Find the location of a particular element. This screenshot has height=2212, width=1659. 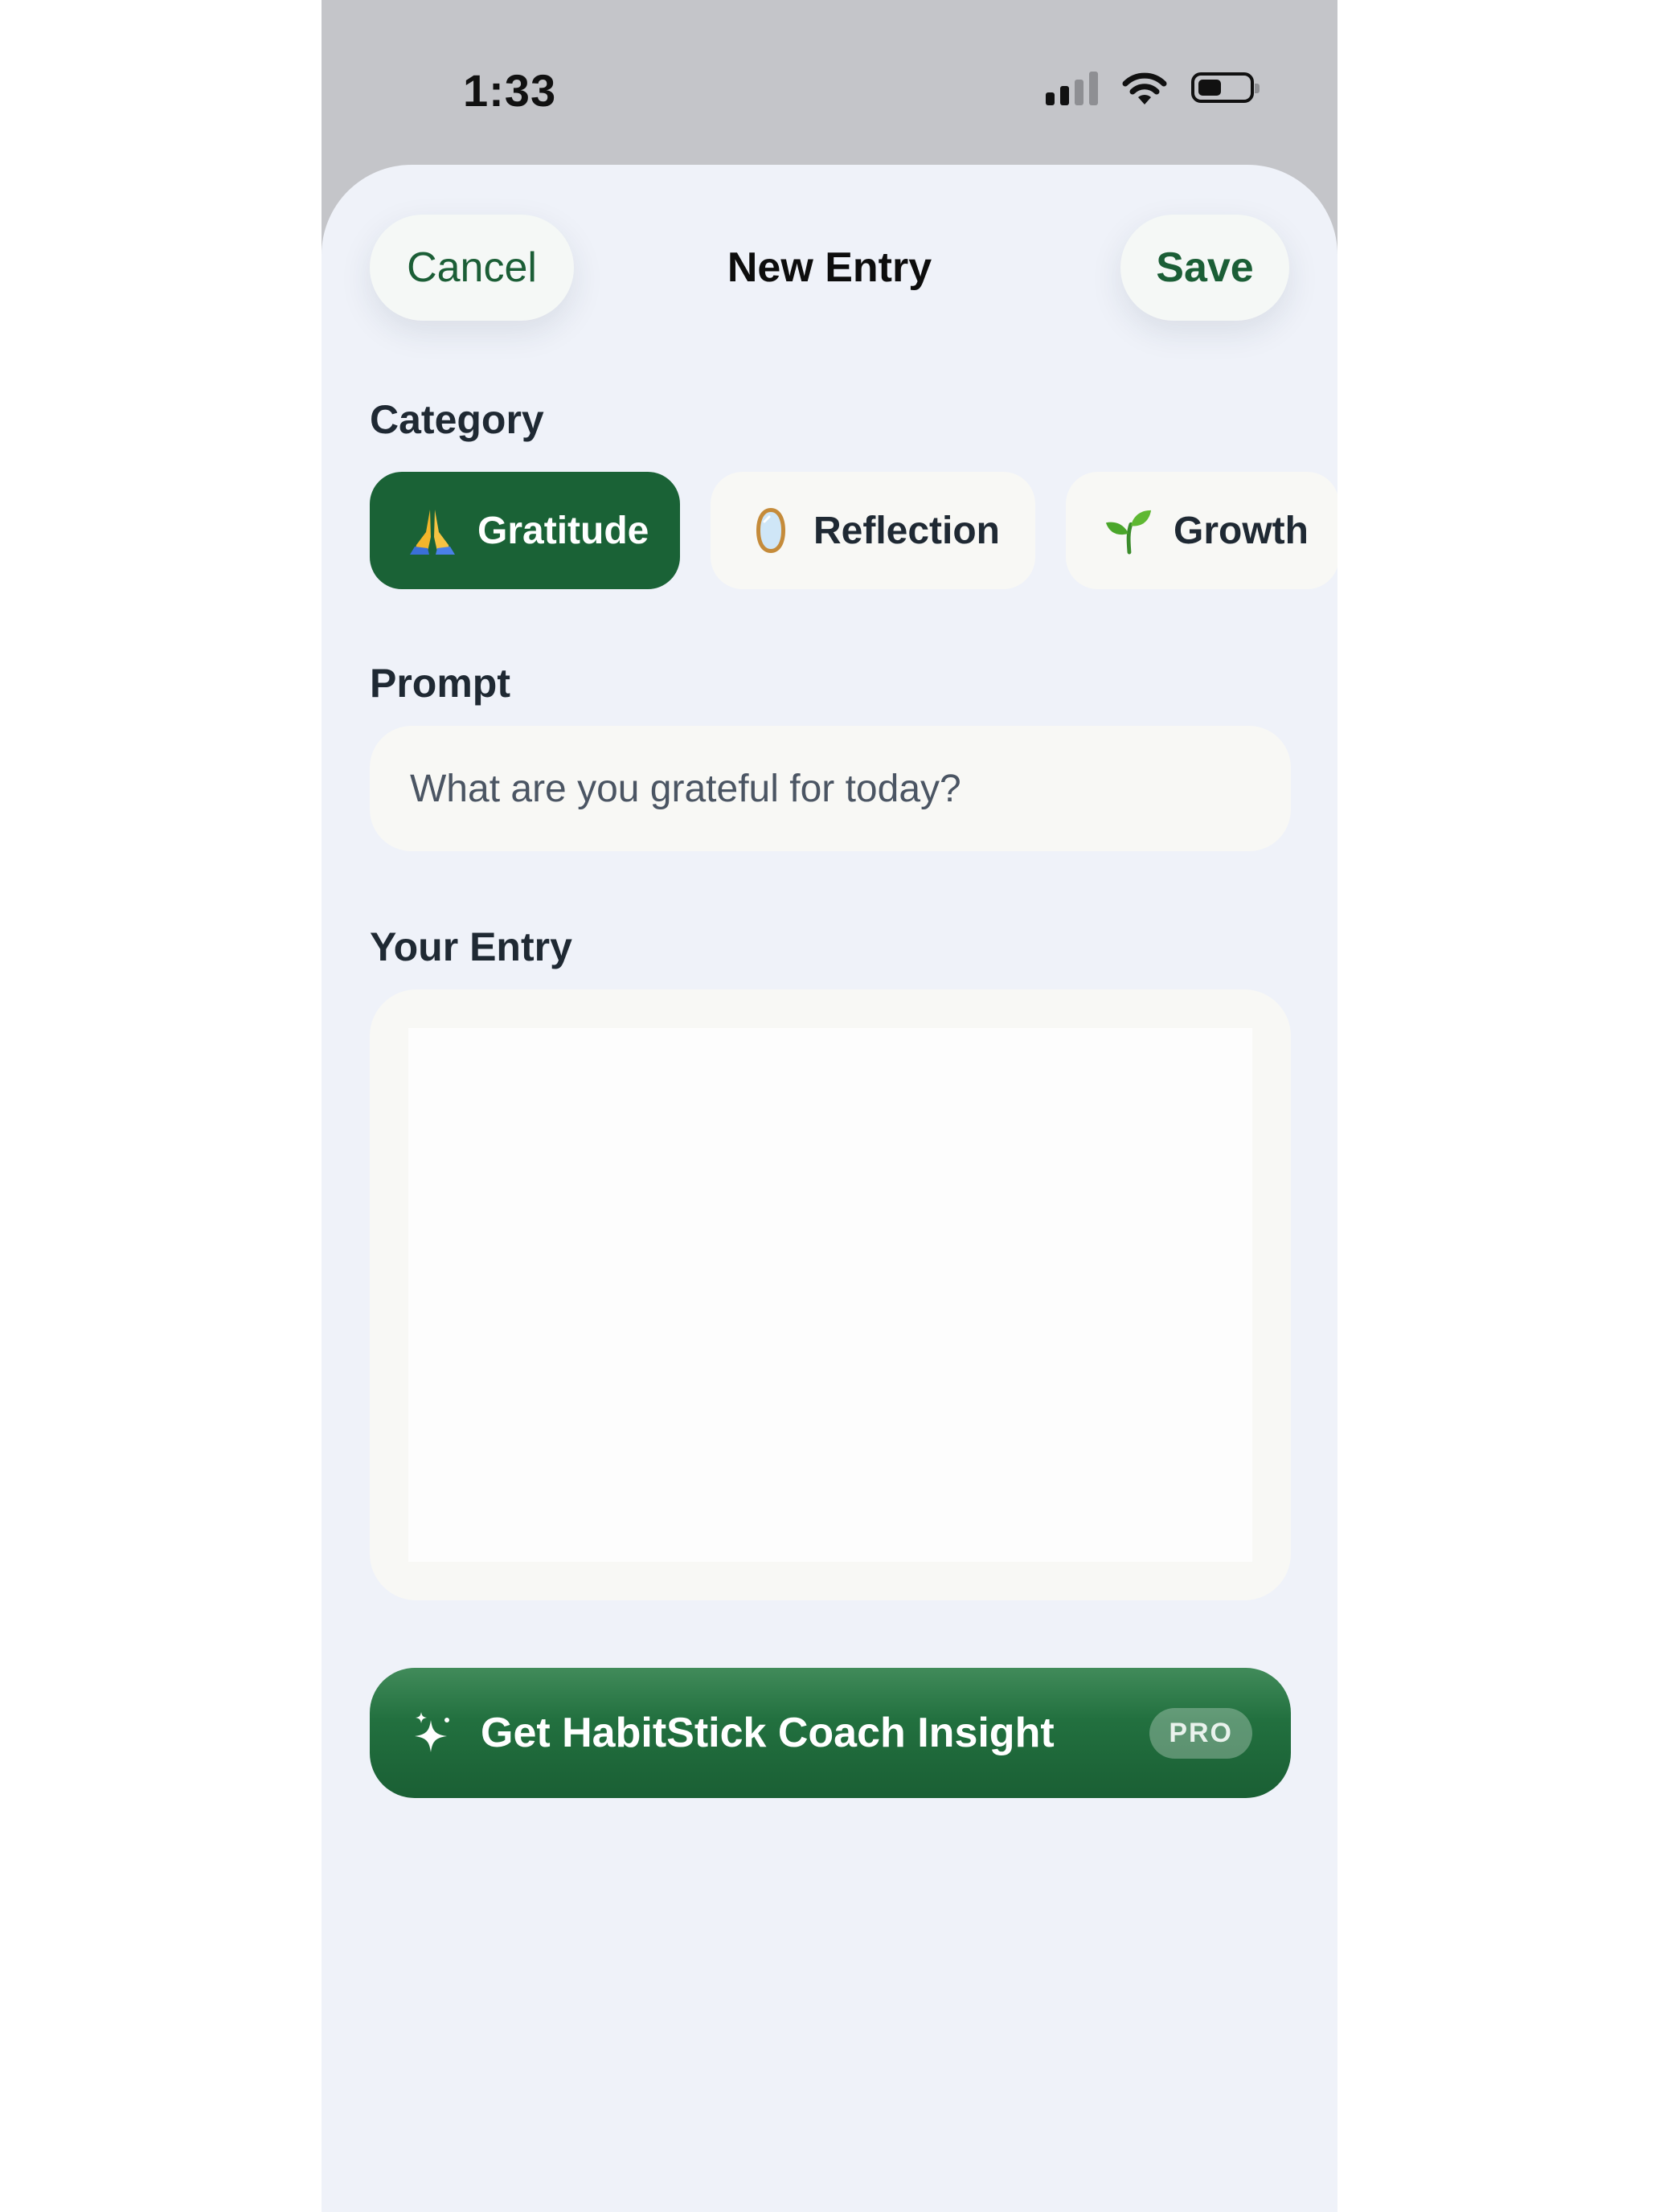

prompt-label: Prompt is located at coordinates (440, 683).